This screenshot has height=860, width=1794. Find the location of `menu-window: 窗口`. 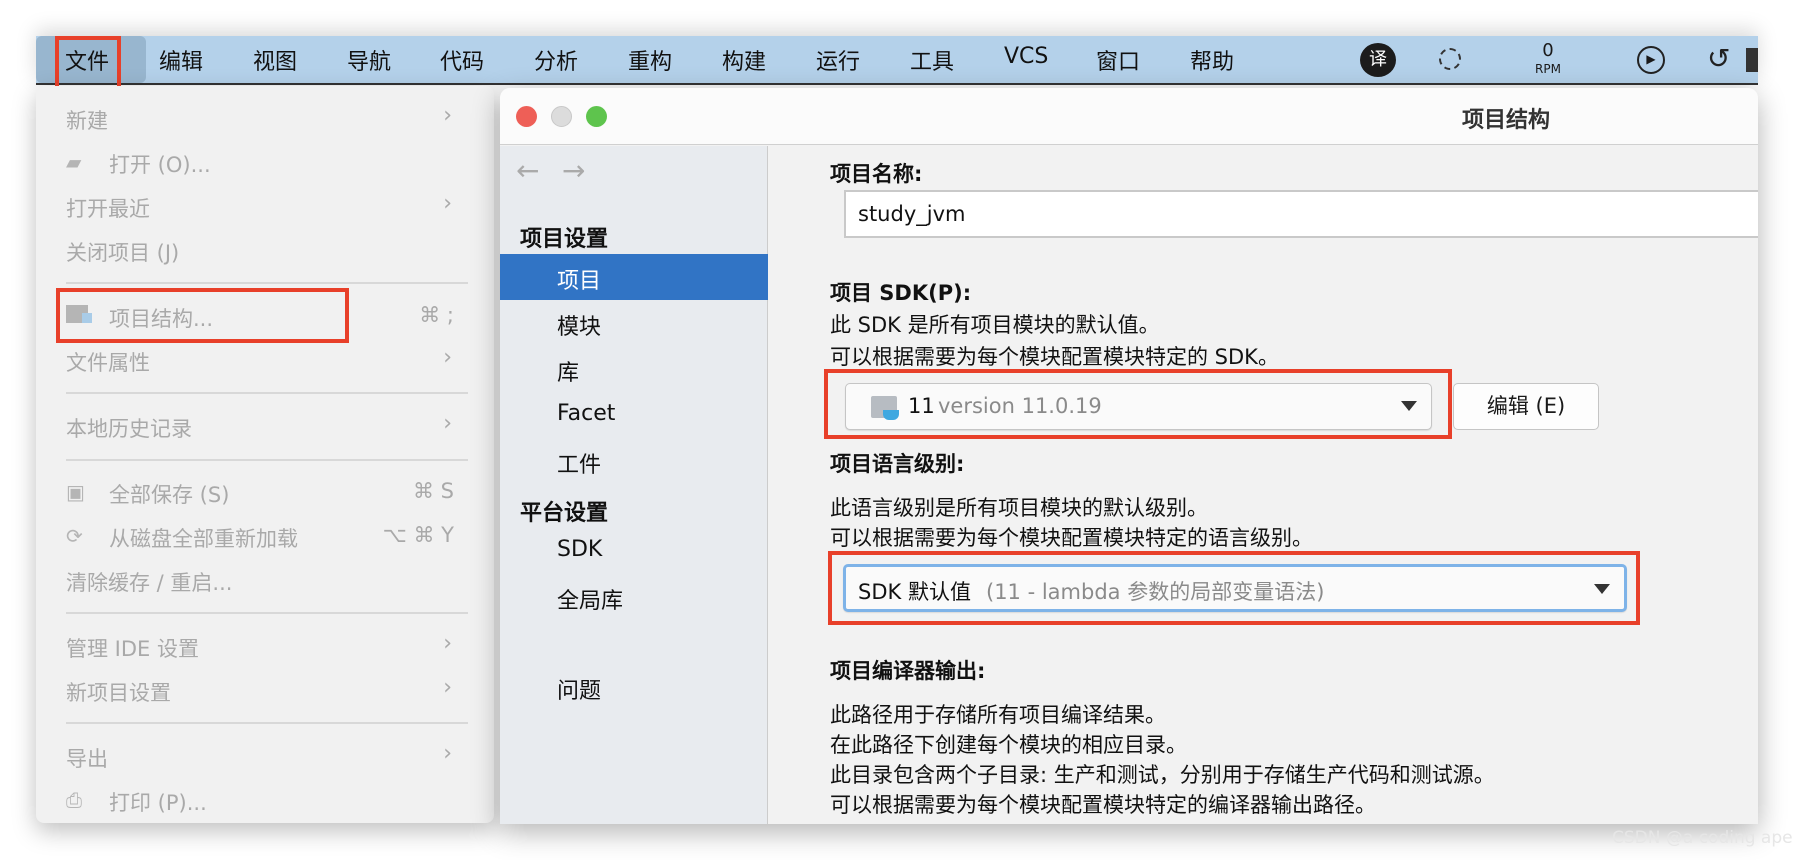

menu-window: 窗口 is located at coordinates (1118, 60).